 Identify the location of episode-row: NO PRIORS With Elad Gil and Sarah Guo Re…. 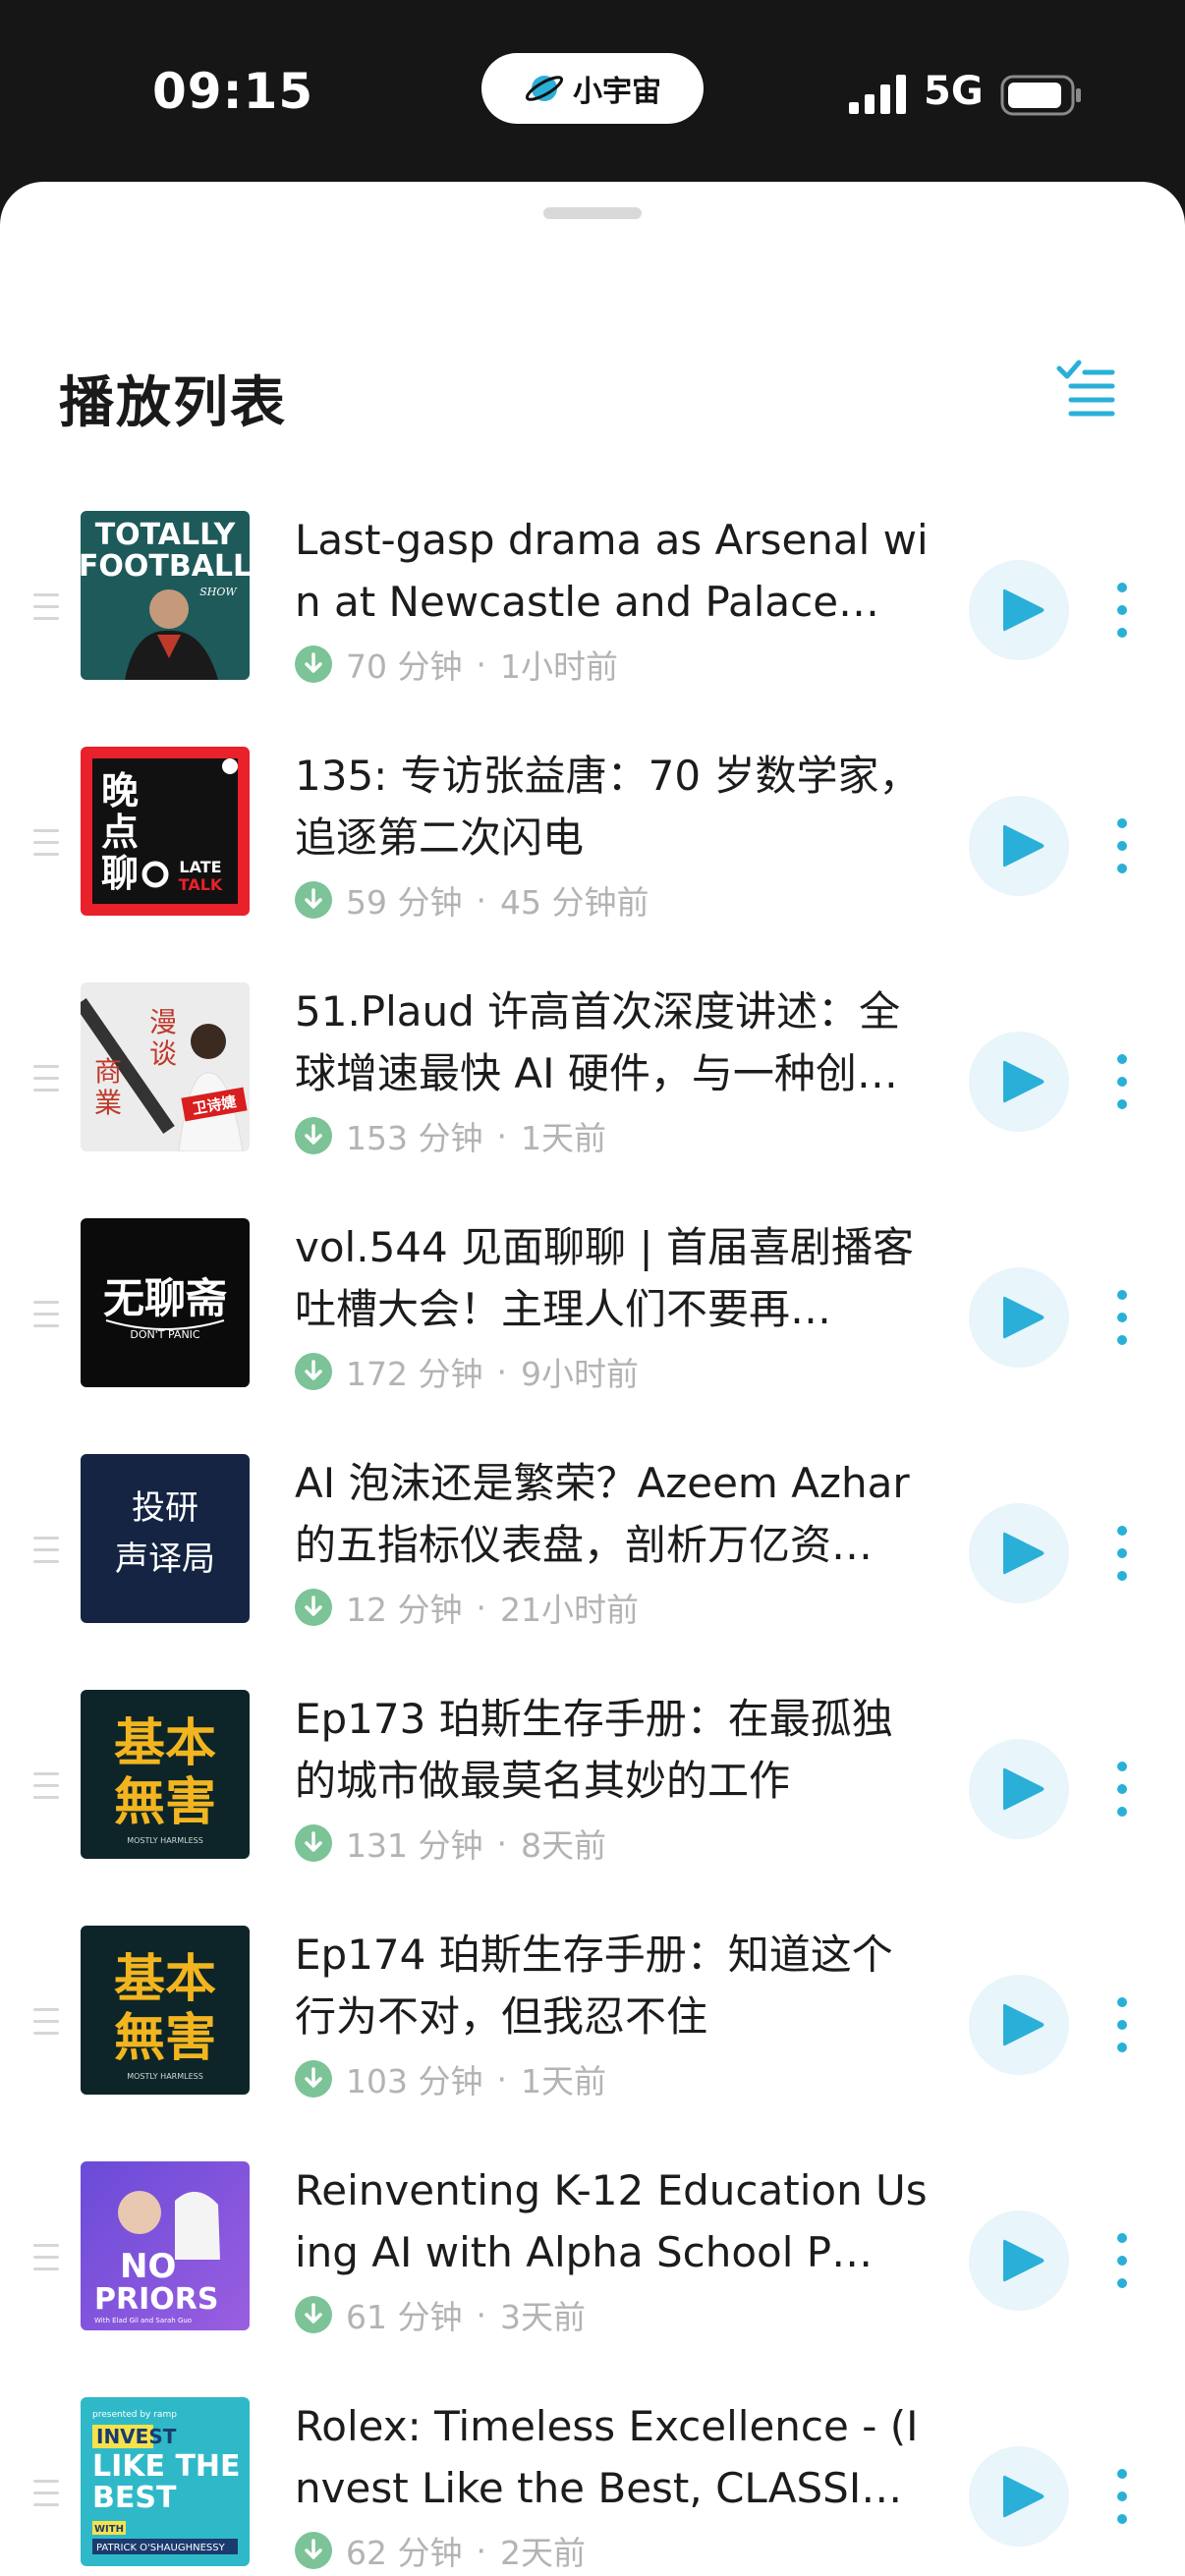
(592, 2269).